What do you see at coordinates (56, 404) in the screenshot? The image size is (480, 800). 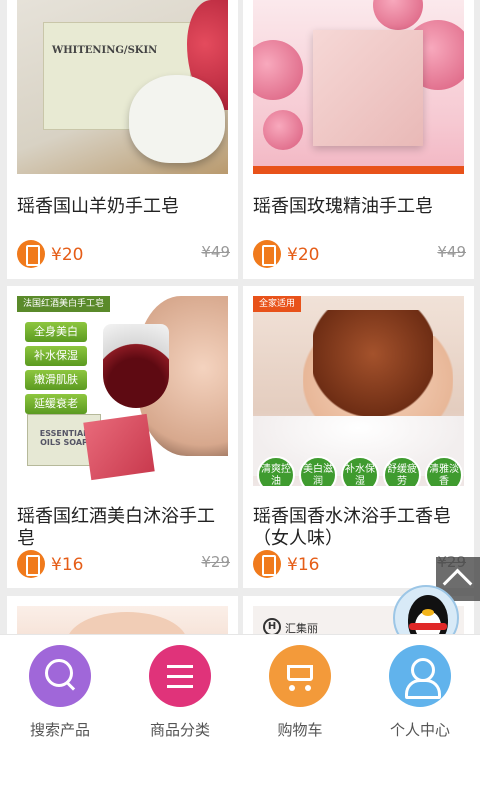 I see `image-tag: 延缓衰老` at bounding box center [56, 404].